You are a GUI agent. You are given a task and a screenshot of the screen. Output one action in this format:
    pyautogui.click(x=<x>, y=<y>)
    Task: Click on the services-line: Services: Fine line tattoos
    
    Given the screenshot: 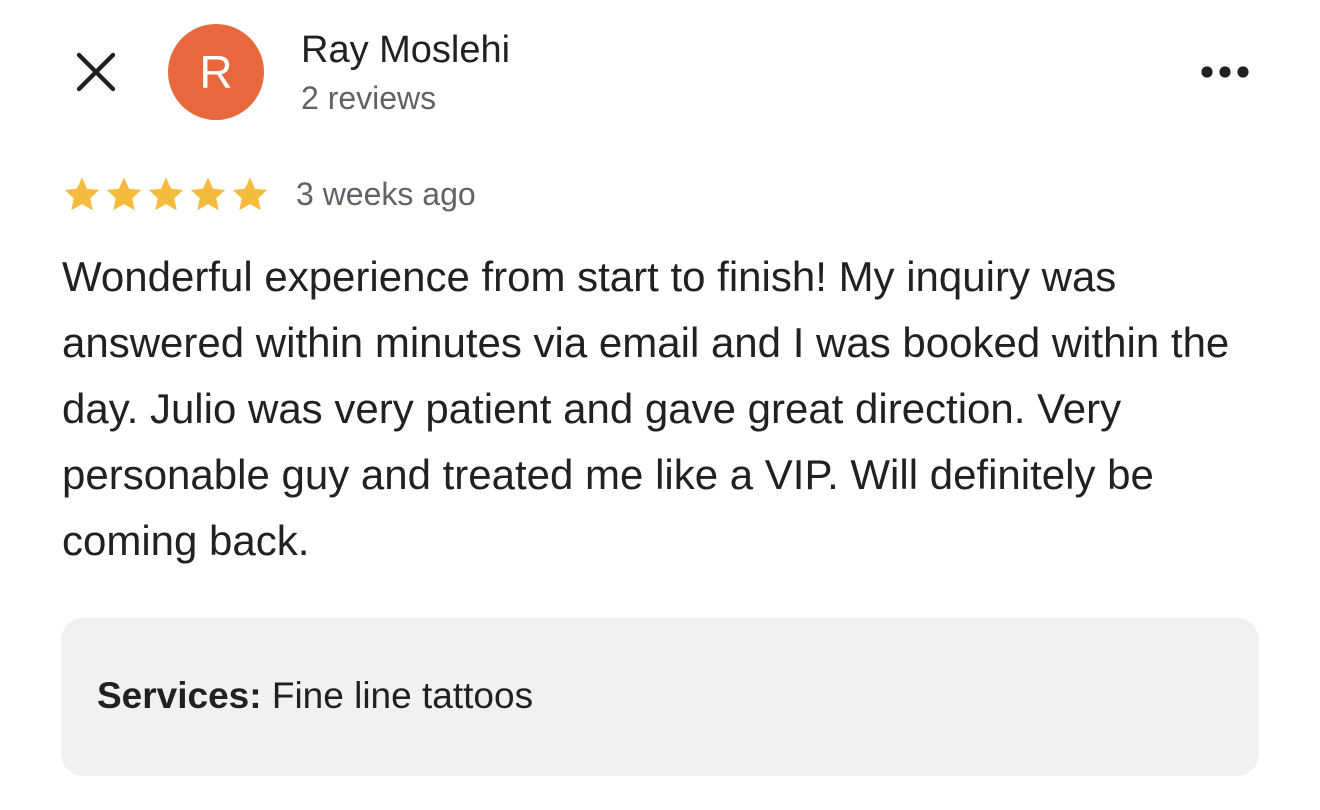 What is the action you would take?
    pyautogui.click(x=315, y=696)
    